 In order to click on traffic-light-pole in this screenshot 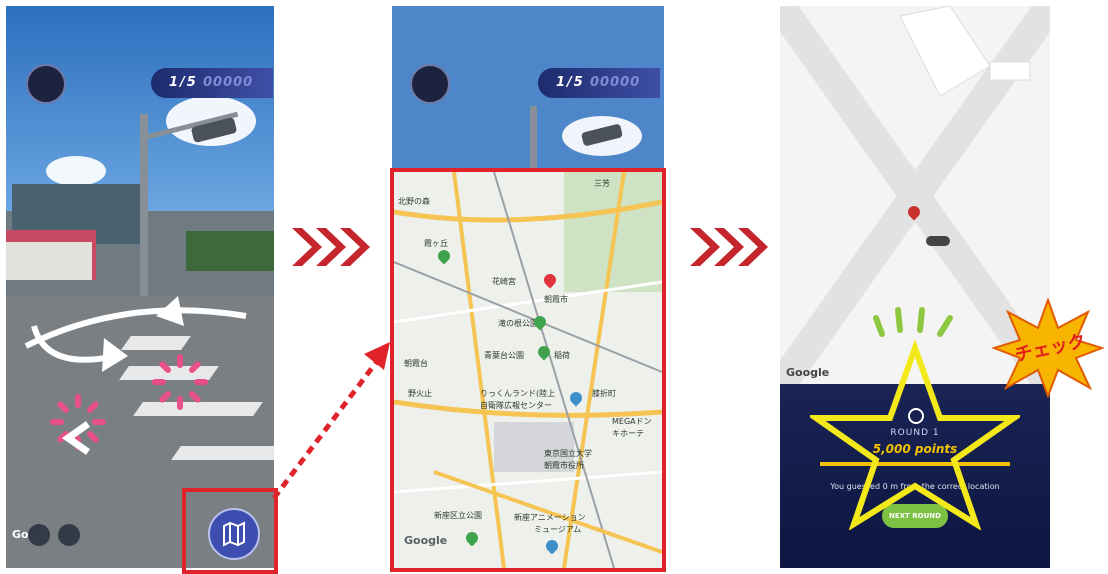, I will do `click(533, 139)`.